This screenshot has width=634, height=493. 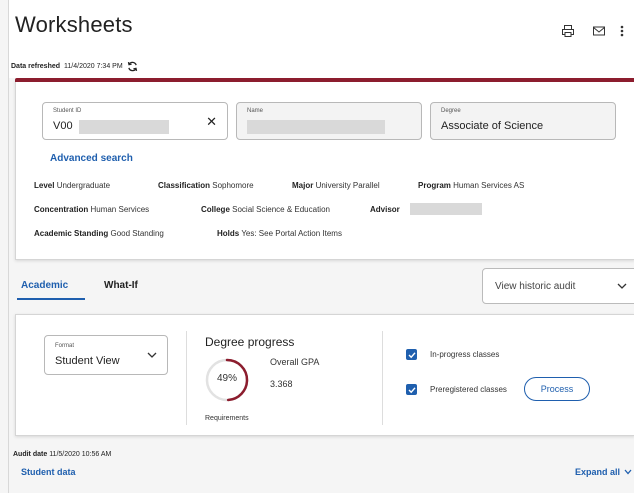 What do you see at coordinates (385, 209) in the screenshot?
I see `advisor-label: Advisor` at bounding box center [385, 209].